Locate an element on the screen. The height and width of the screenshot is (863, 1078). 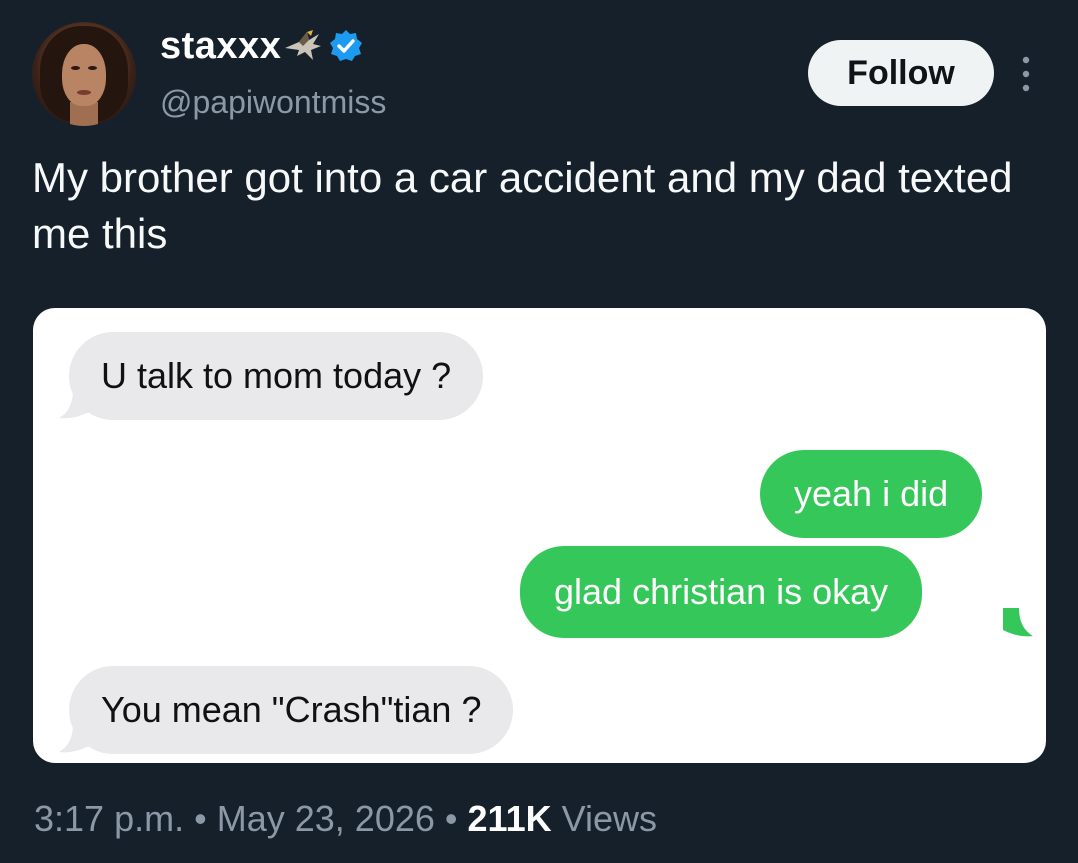
display-name: staxxx is located at coordinates (220, 46).